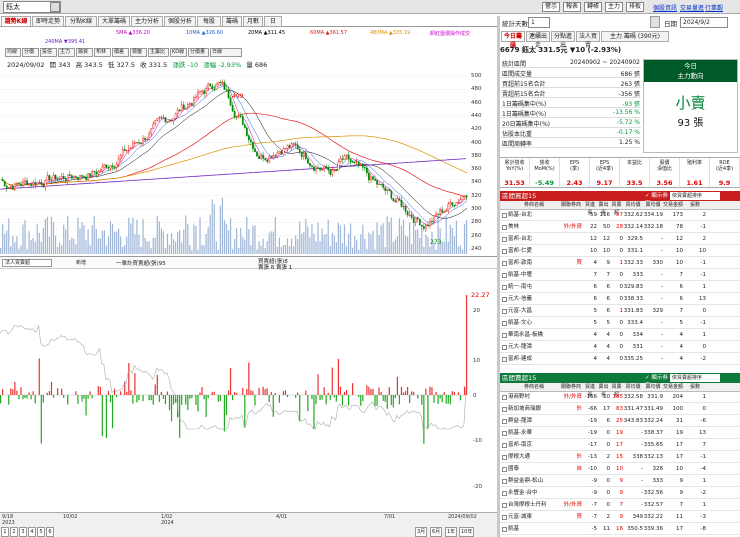  What do you see at coordinates (635, 7) in the screenshot?
I see `ranking-button: 排板` at bounding box center [635, 7].